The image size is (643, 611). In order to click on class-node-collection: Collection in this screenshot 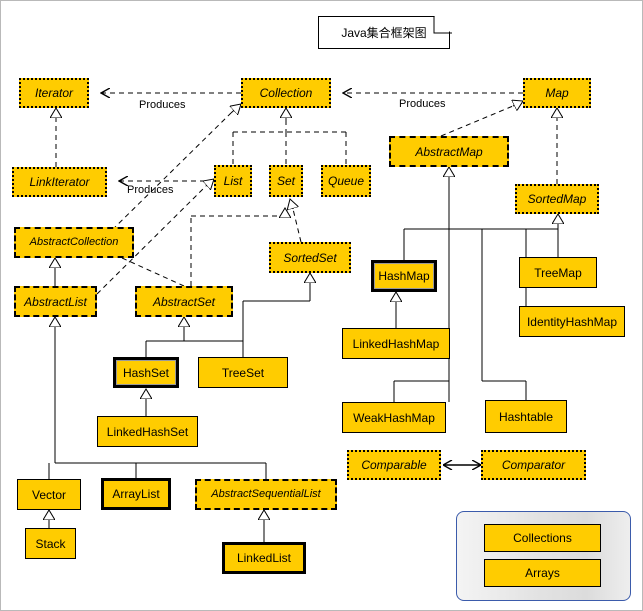, I will do `click(286, 93)`.